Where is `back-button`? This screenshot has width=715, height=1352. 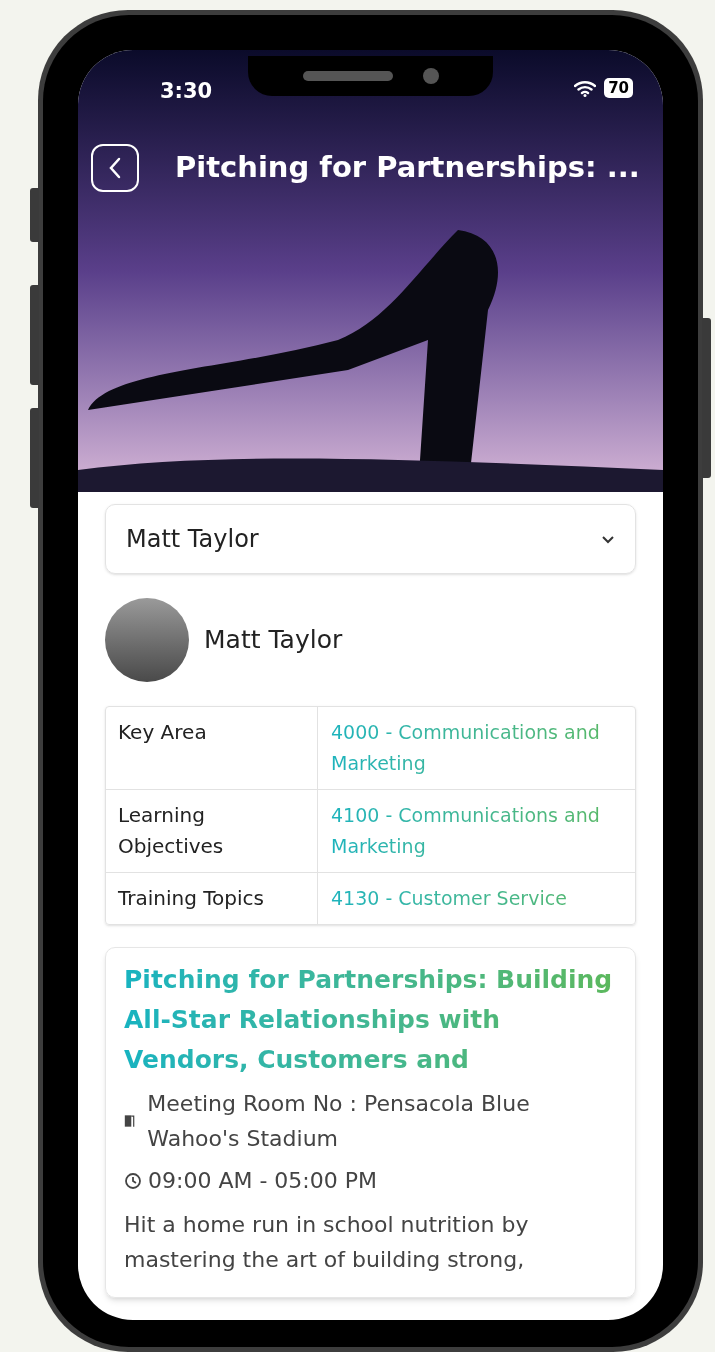
back-button is located at coordinates (115, 168).